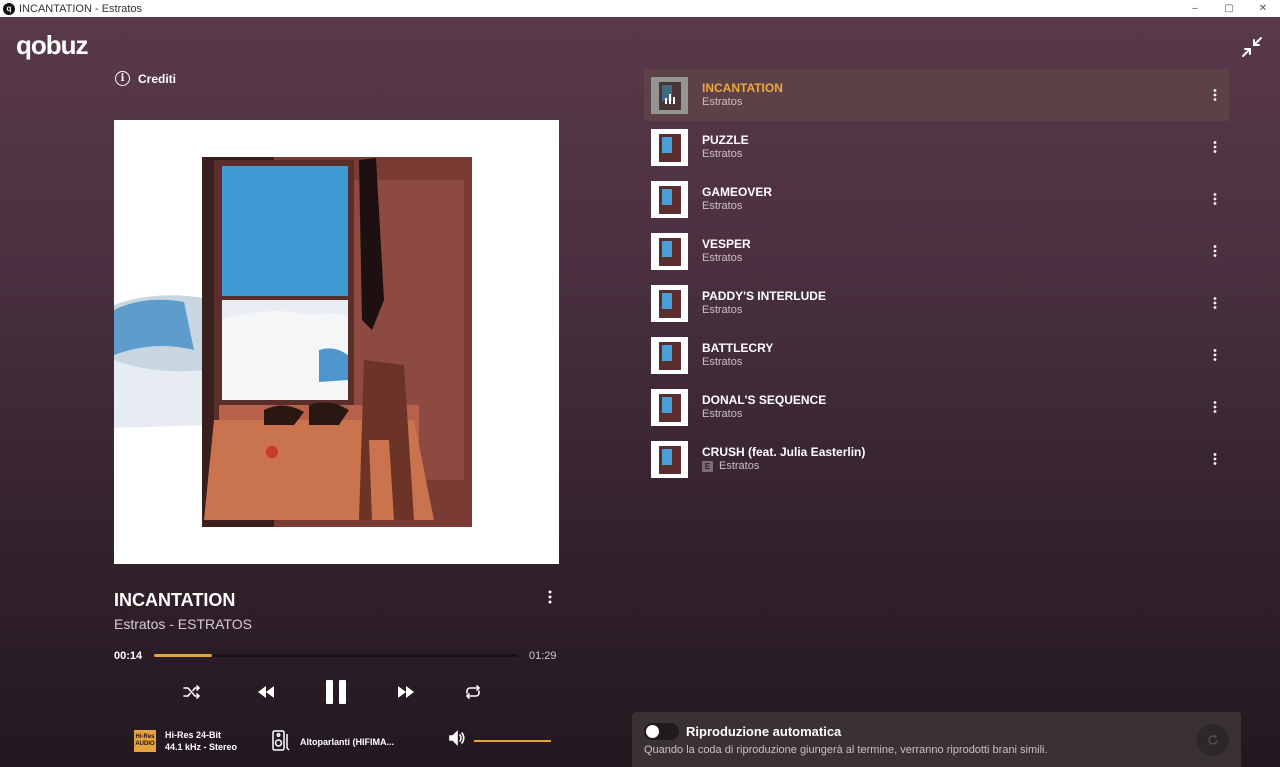  Describe the element at coordinates (406, 692) in the screenshot. I see `next-icon` at that location.